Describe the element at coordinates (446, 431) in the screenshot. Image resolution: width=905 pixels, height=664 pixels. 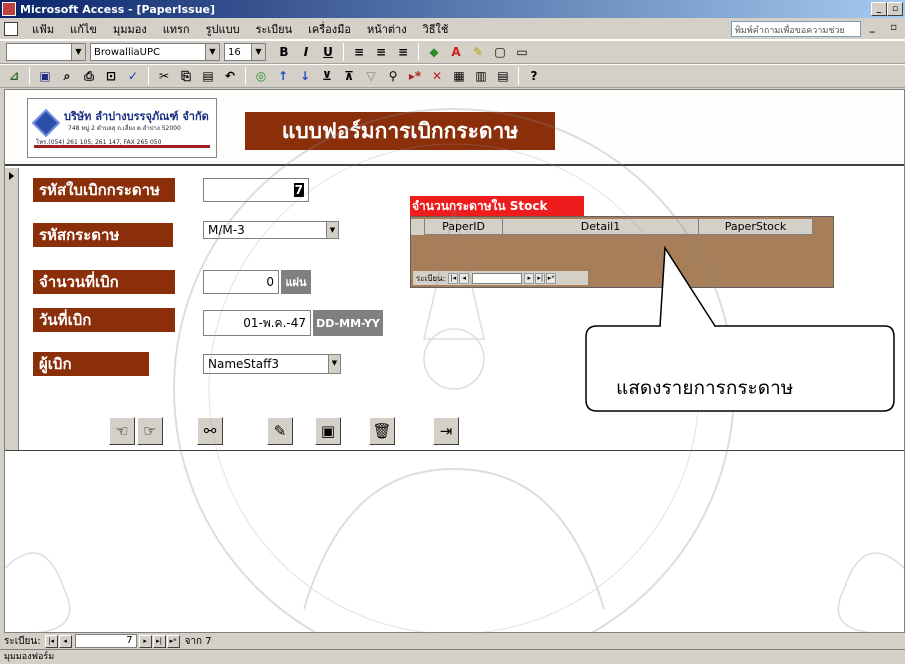
I see `exit-form-button: ⇥` at that location.